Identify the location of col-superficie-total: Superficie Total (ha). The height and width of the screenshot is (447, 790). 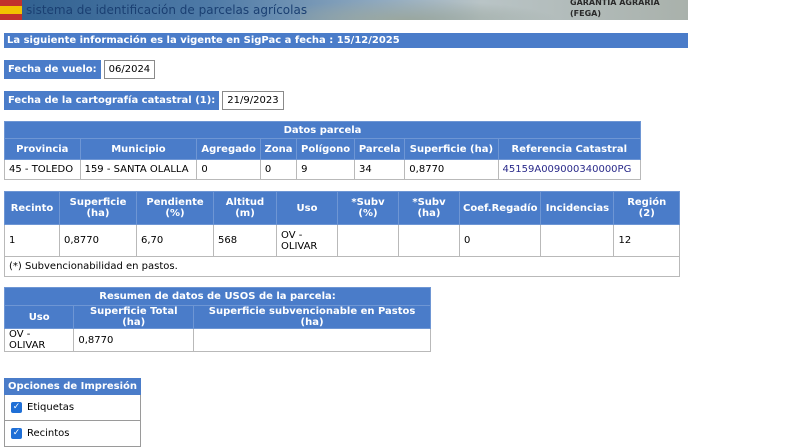
(134, 317).